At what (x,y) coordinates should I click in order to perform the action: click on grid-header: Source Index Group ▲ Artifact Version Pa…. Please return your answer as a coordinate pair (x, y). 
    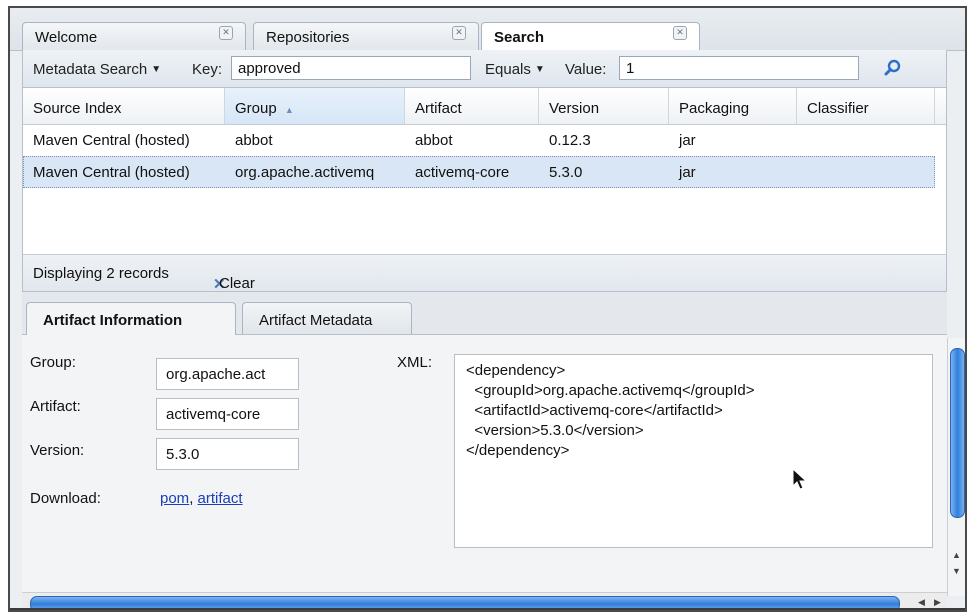
    Looking at the image, I should click on (484, 106).